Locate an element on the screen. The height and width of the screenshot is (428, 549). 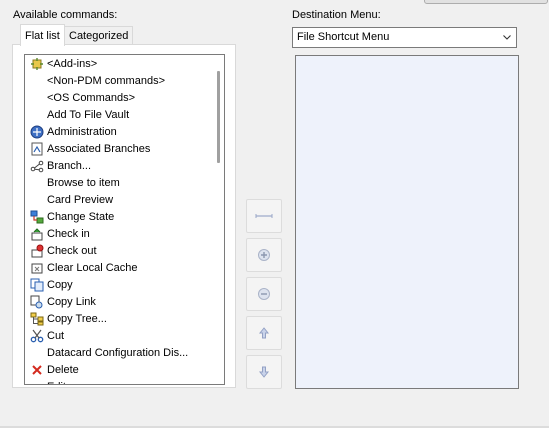
command-label: Change State is located at coordinates (81, 217).